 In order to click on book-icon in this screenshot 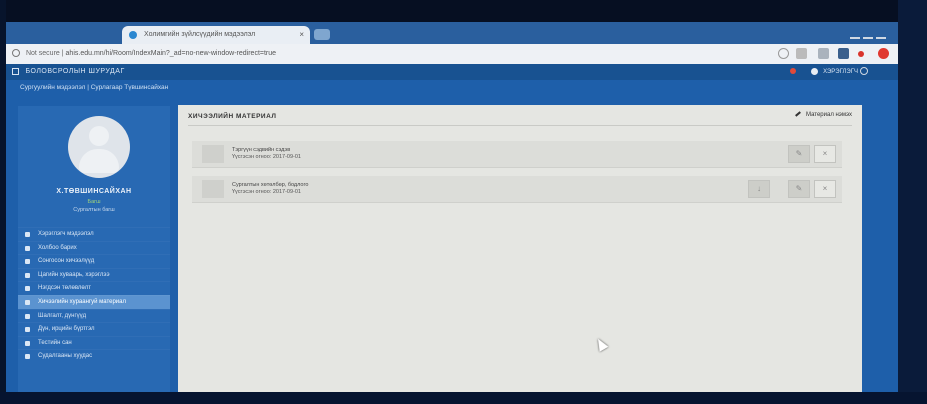, I will do `click(27, 262)`.